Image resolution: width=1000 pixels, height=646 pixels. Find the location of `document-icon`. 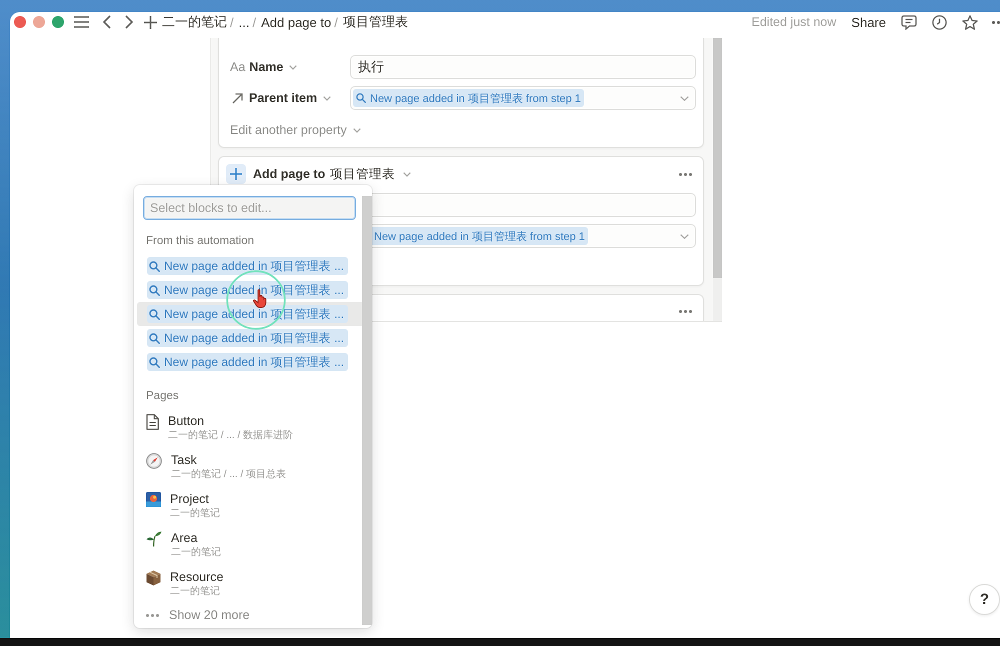

document-icon is located at coordinates (152, 422).